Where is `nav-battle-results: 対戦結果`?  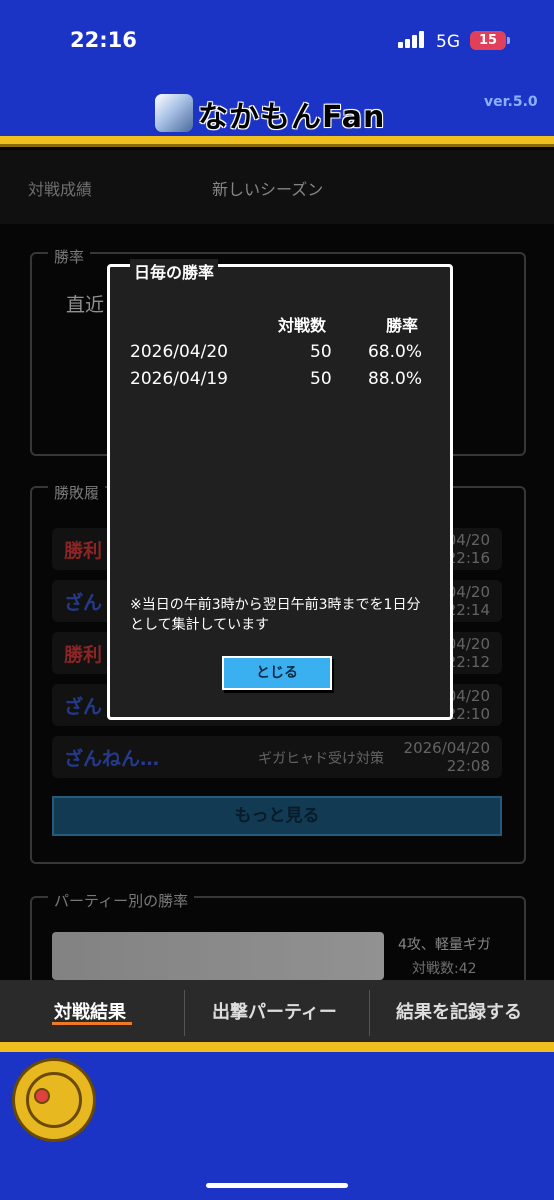 nav-battle-results: 対戦結果 is located at coordinates (90, 1011).